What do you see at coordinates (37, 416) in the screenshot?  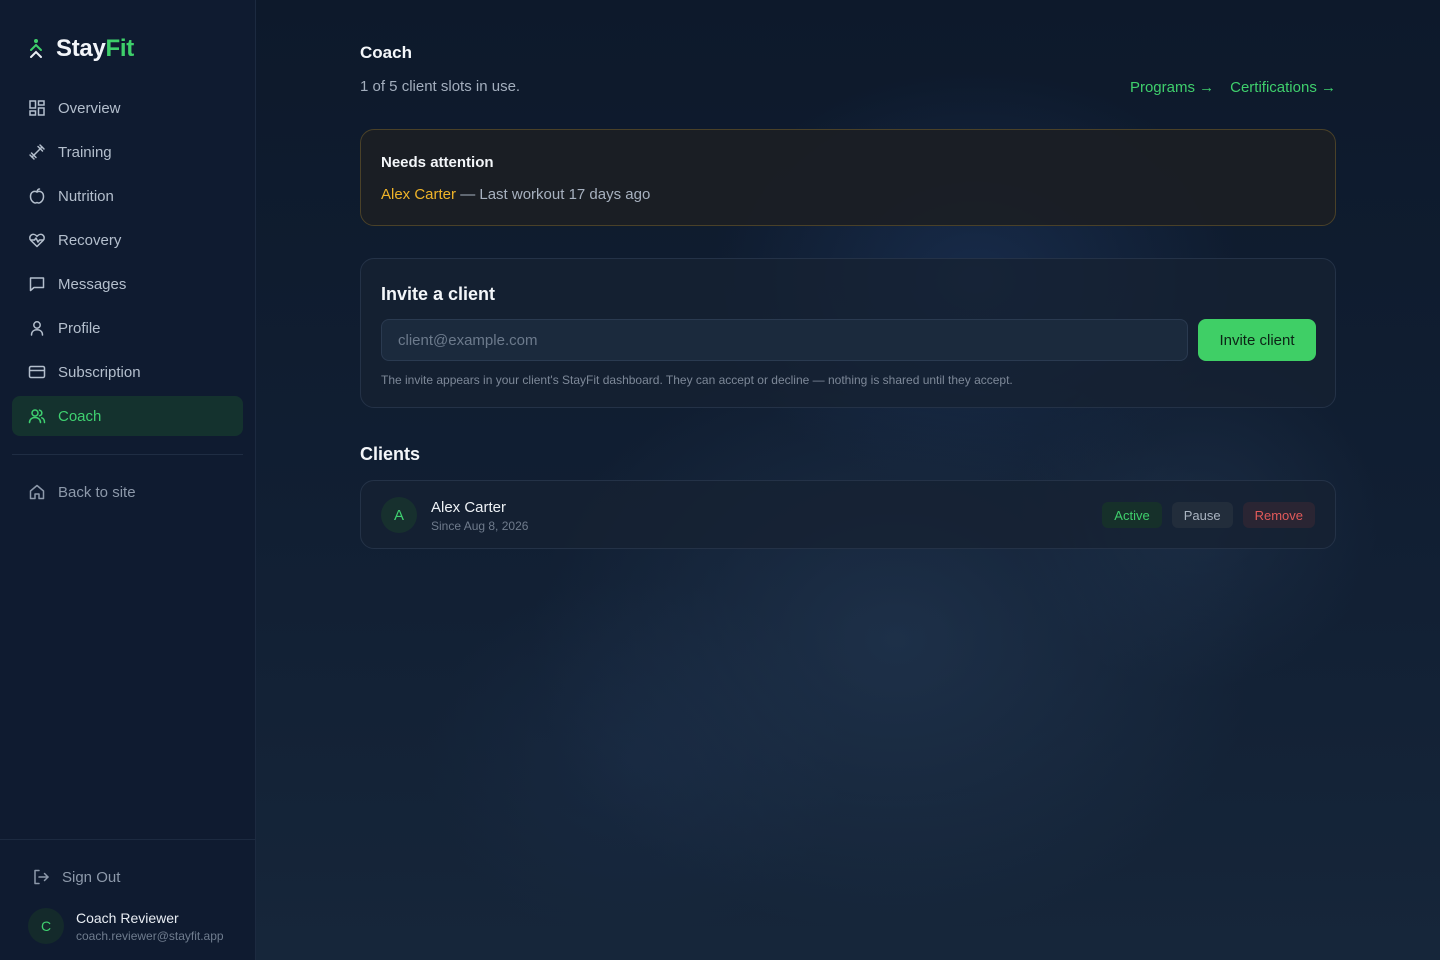 I see `users-icon` at bounding box center [37, 416].